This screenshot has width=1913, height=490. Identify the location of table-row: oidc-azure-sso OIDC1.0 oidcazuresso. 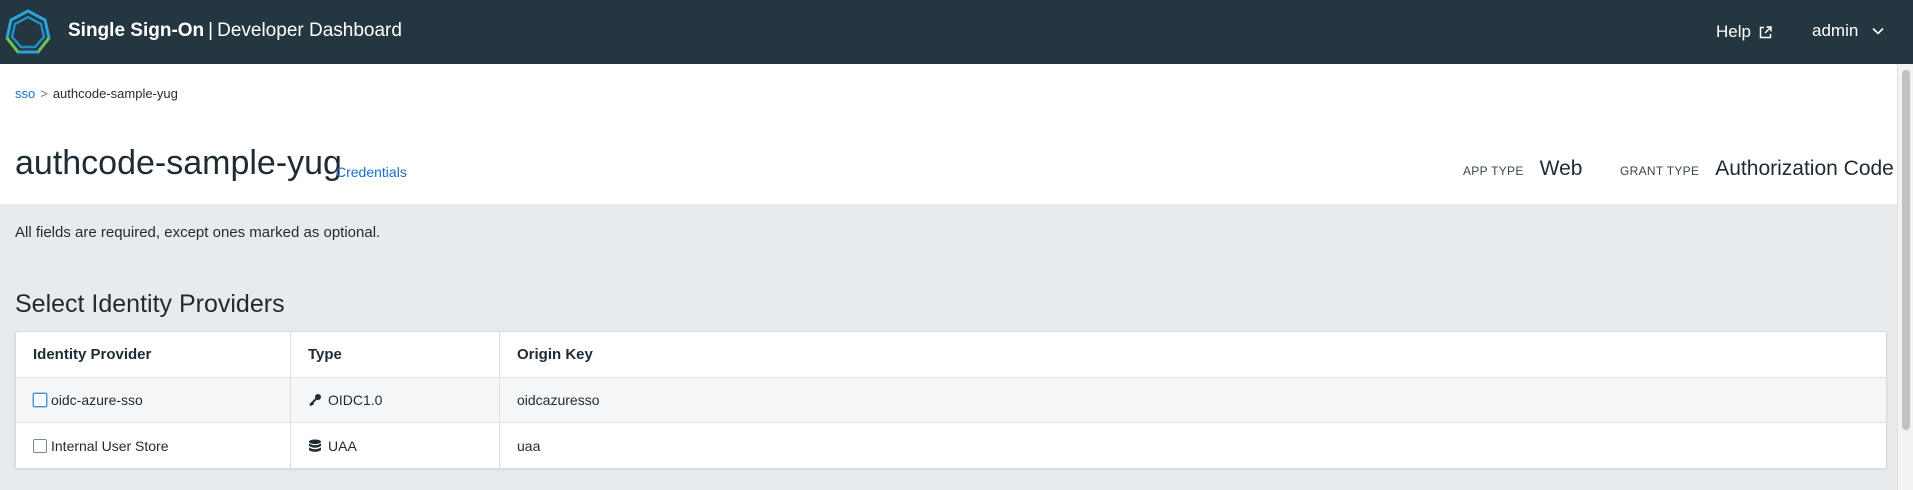
(951, 400).